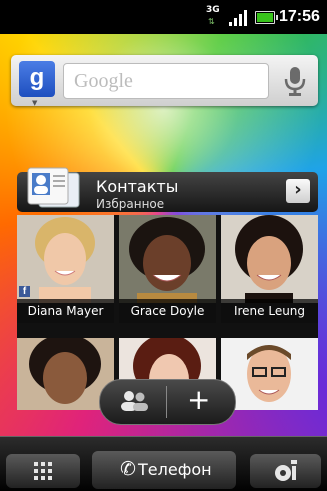 The width and height of the screenshot is (327, 491). Describe the element at coordinates (163, 17) in the screenshot. I see `status-bar: 3G ⇅ 17:56` at that location.